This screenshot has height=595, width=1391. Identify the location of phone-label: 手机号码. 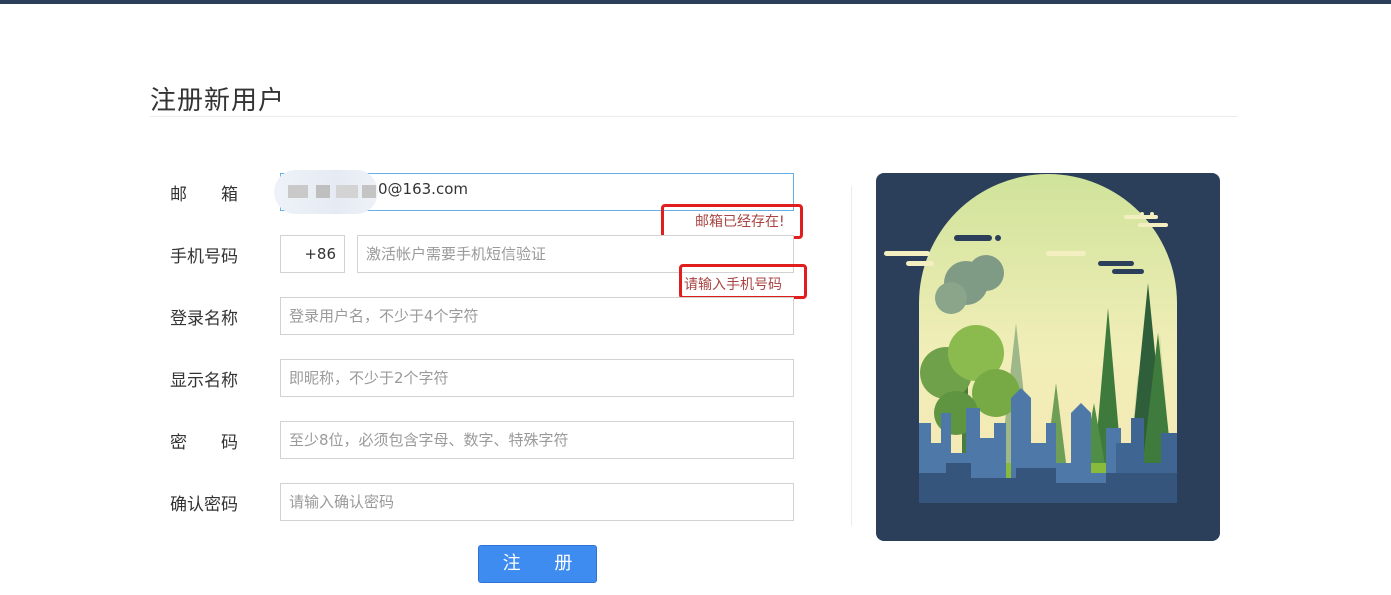
(204, 257).